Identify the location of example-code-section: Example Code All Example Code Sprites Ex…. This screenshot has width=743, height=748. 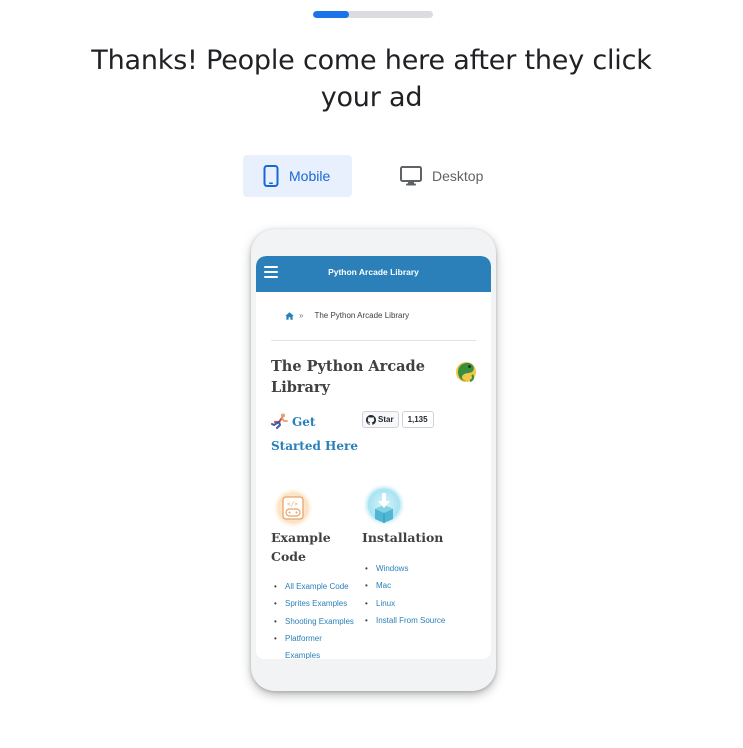
(316, 593).